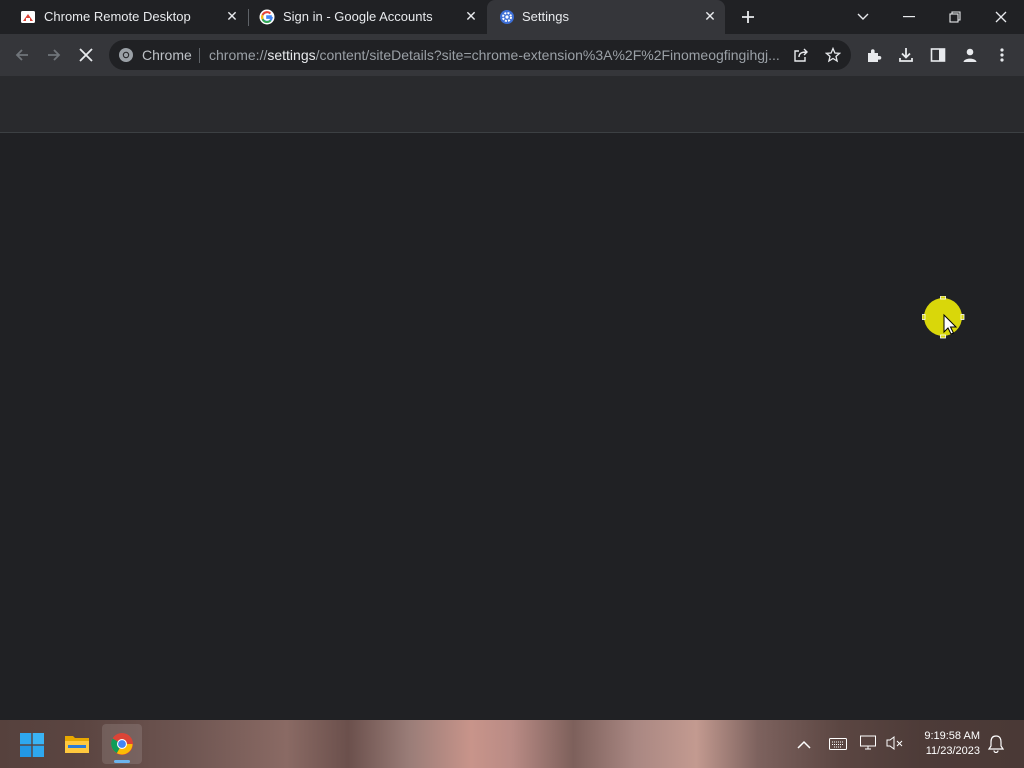  What do you see at coordinates (833, 57) in the screenshot?
I see `bookmark-star-icon` at bounding box center [833, 57].